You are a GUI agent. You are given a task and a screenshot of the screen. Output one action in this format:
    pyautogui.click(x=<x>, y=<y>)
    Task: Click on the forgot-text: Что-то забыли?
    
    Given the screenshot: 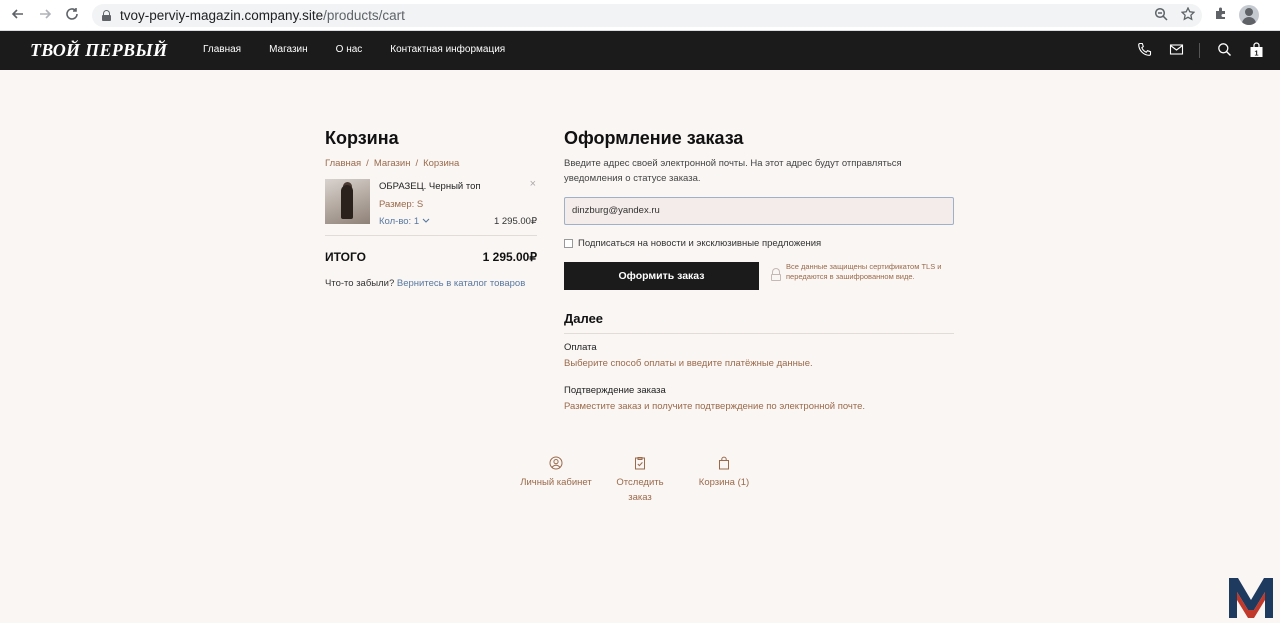 What is the action you would take?
    pyautogui.click(x=361, y=283)
    